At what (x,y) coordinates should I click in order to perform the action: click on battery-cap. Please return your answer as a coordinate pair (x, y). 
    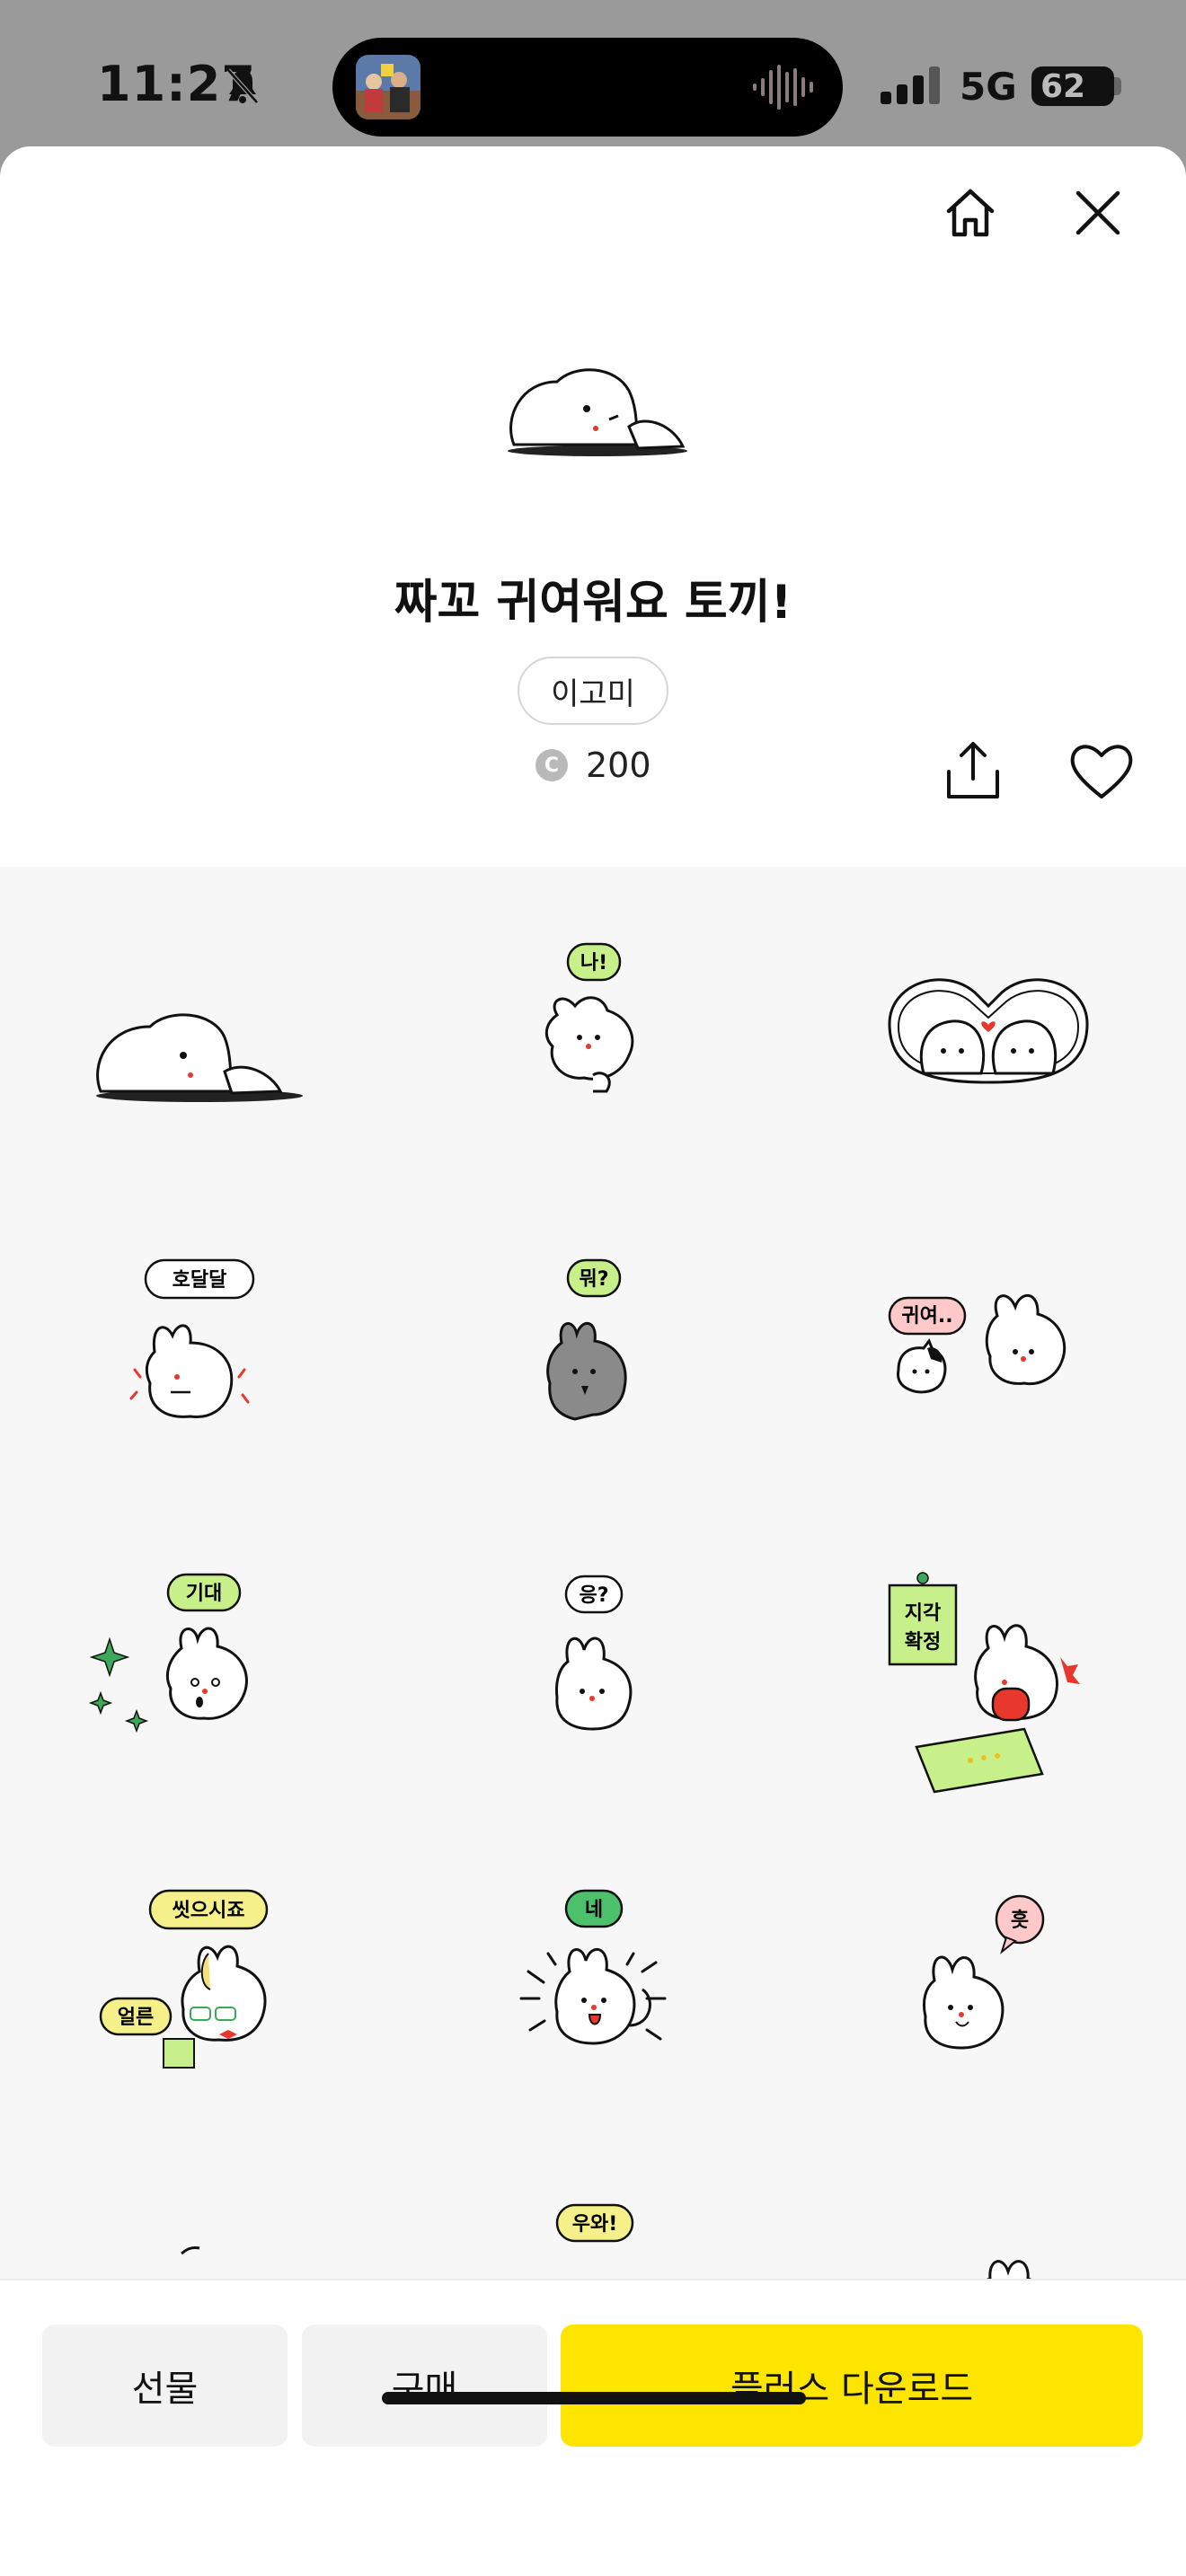
    Looking at the image, I should click on (1117, 86).